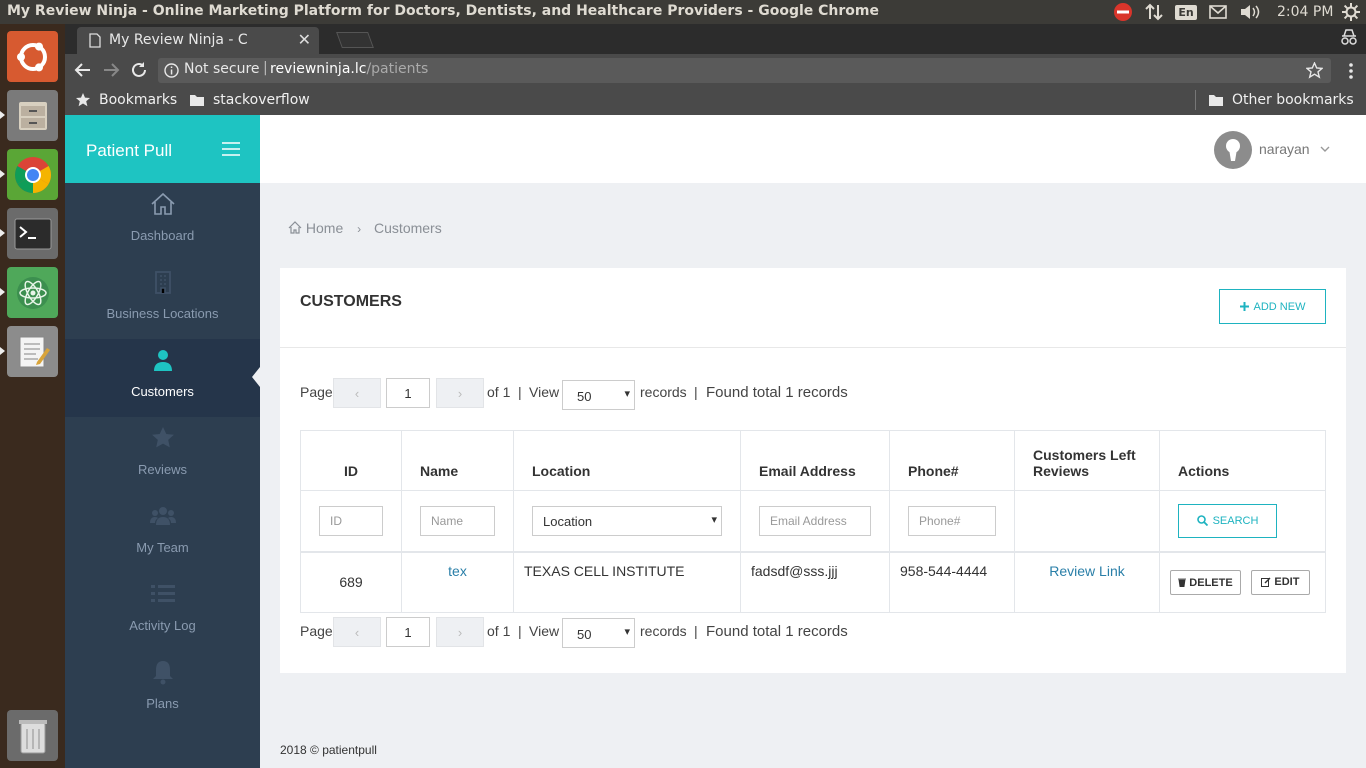 The width and height of the screenshot is (1366, 768). What do you see at coordinates (351, 460) in the screenshot?
I see `column-header-id: ID` at bounding box center [351, 460].